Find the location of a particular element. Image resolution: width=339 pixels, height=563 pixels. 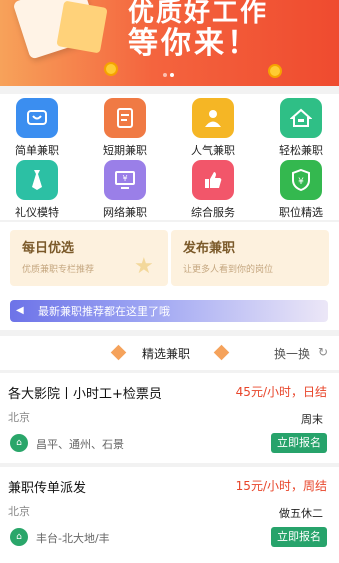

category-shortterm: 短期兼职 is located at coordinates (125, 128).